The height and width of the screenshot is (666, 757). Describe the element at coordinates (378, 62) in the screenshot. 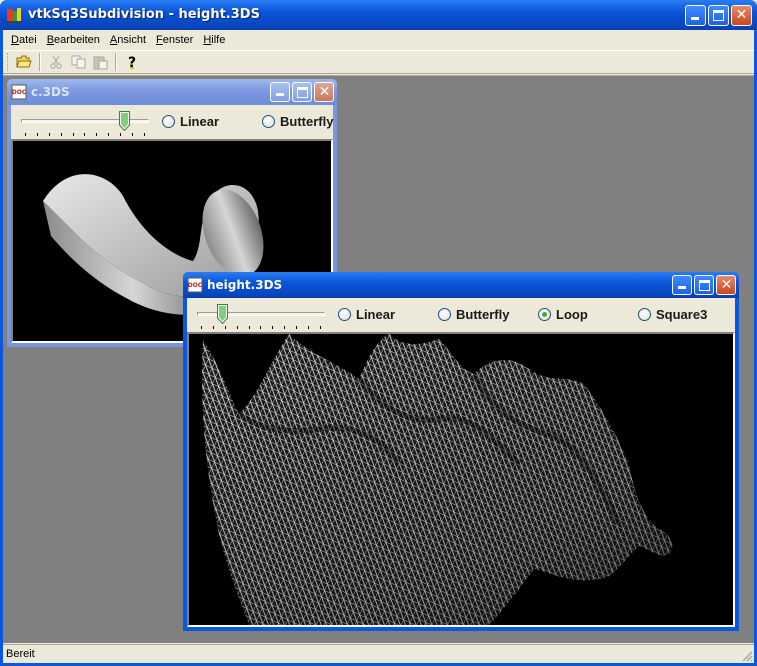

I see `toolbar: ?` at that location.